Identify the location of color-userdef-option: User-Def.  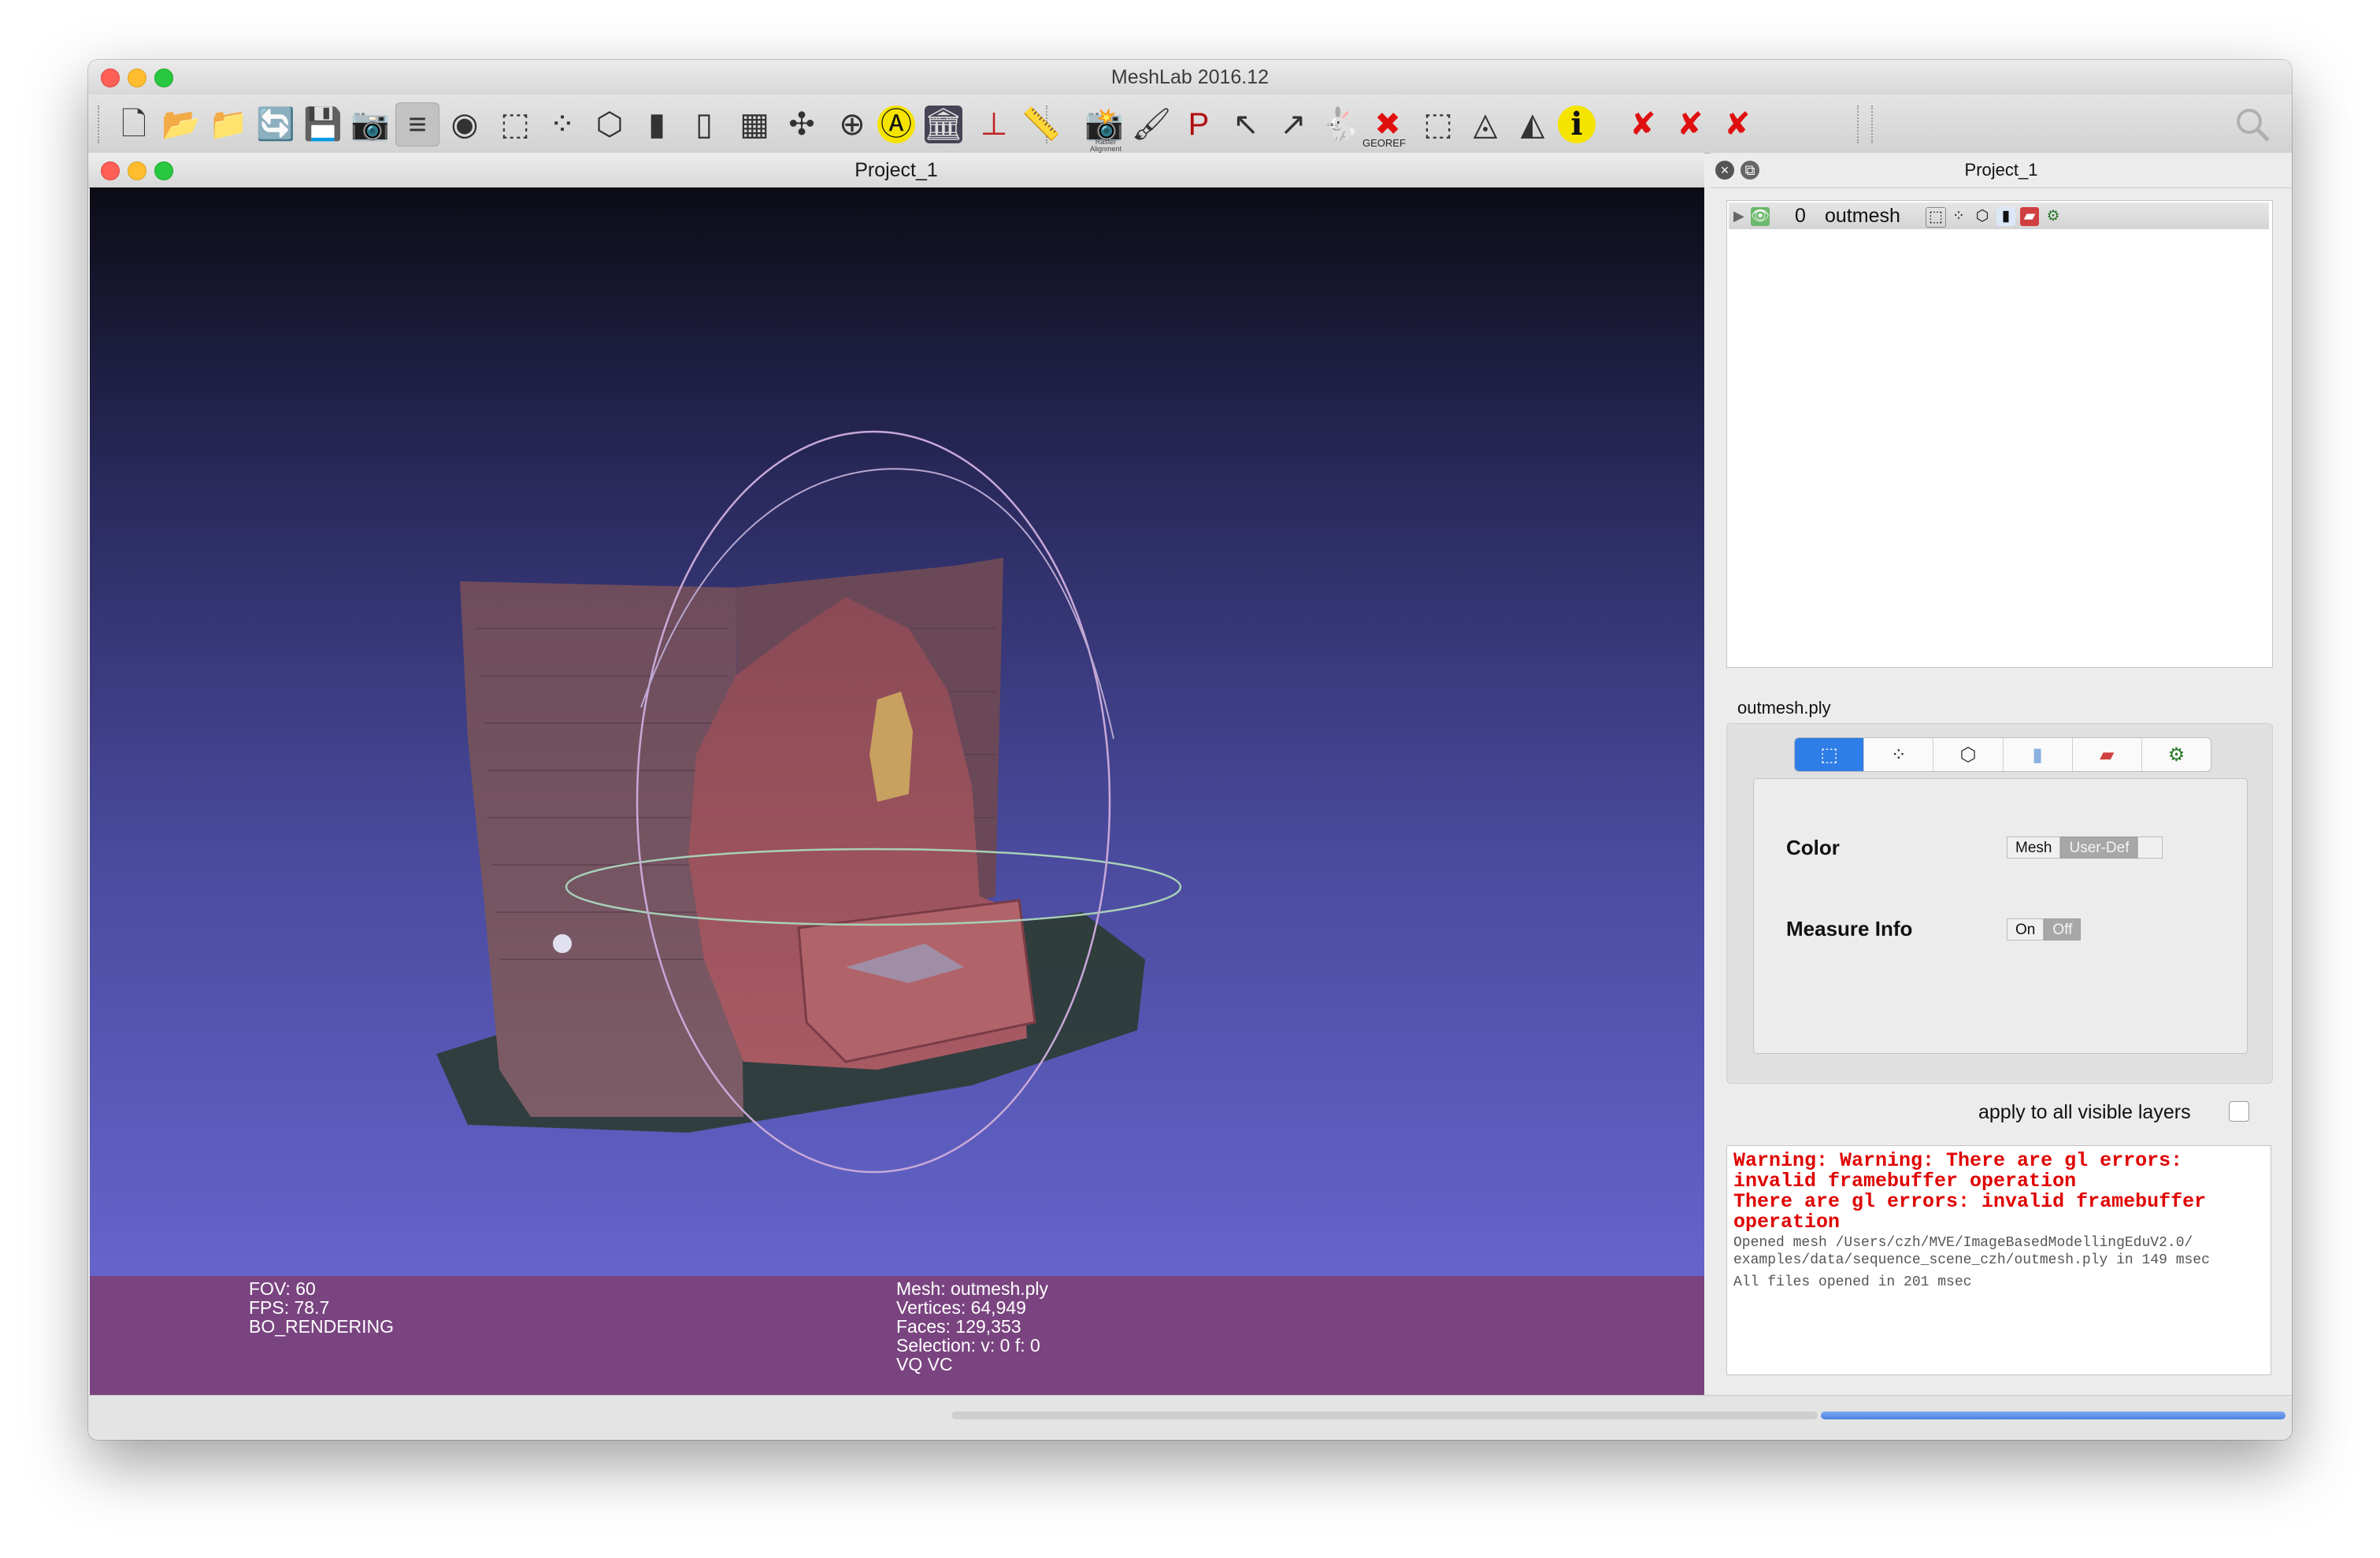
(2099, 847).